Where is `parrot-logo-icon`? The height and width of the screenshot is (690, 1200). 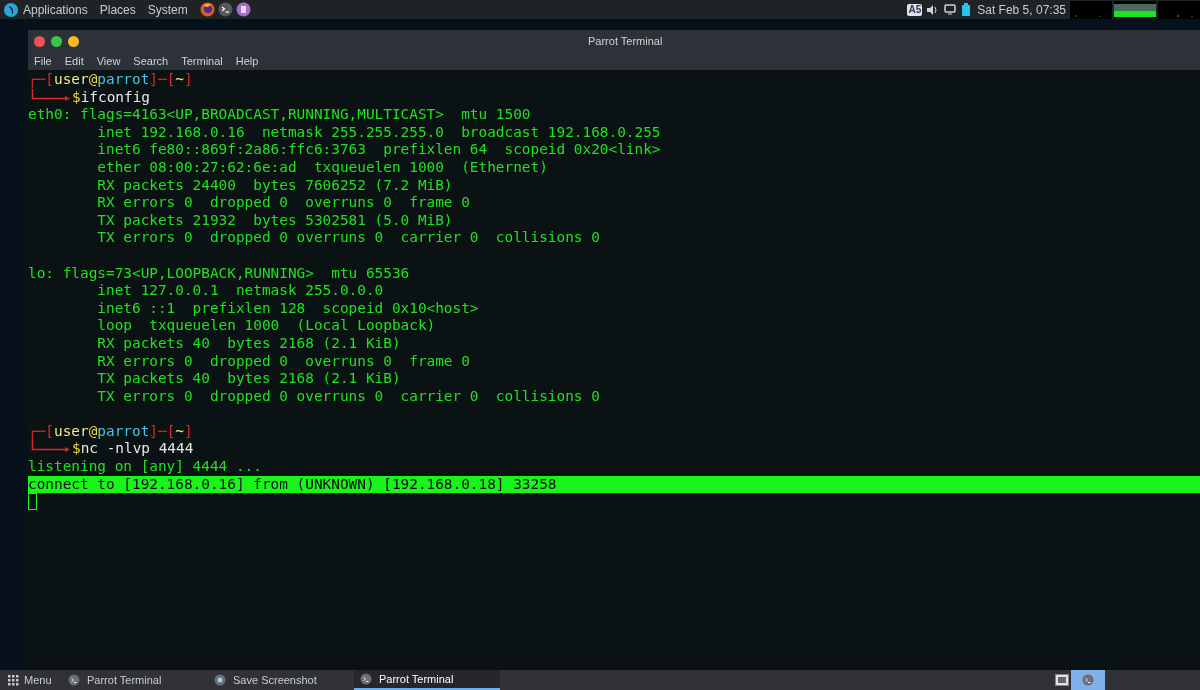 parrot-logo-icon is located at coordinates (11, 9).